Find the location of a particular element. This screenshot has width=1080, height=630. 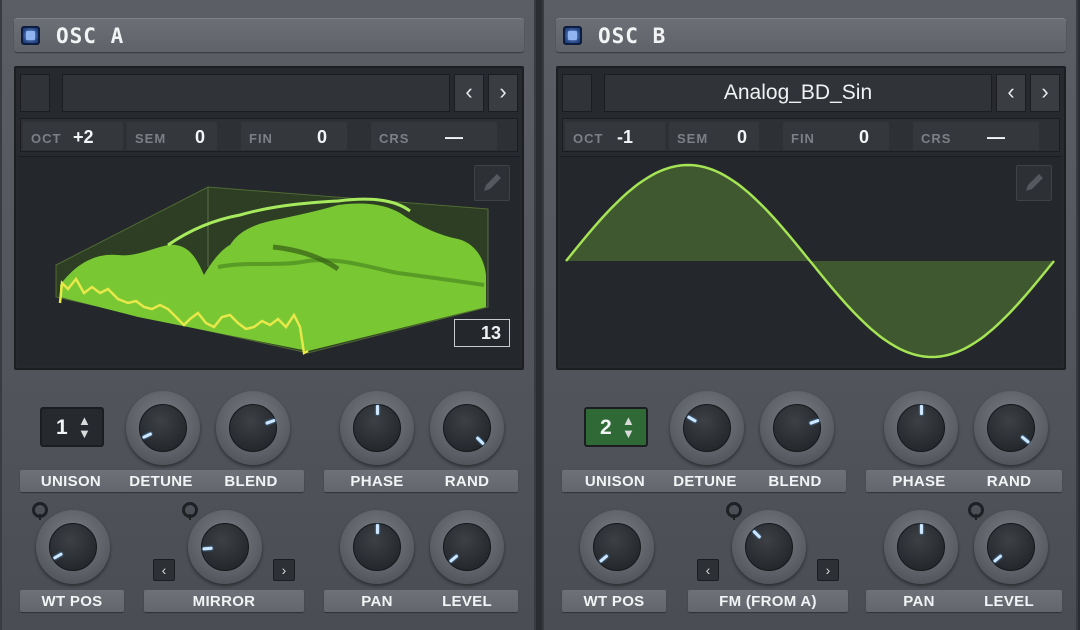

unison-stepper: 2 ▲ ▼ is located at coordinates (616, 427).